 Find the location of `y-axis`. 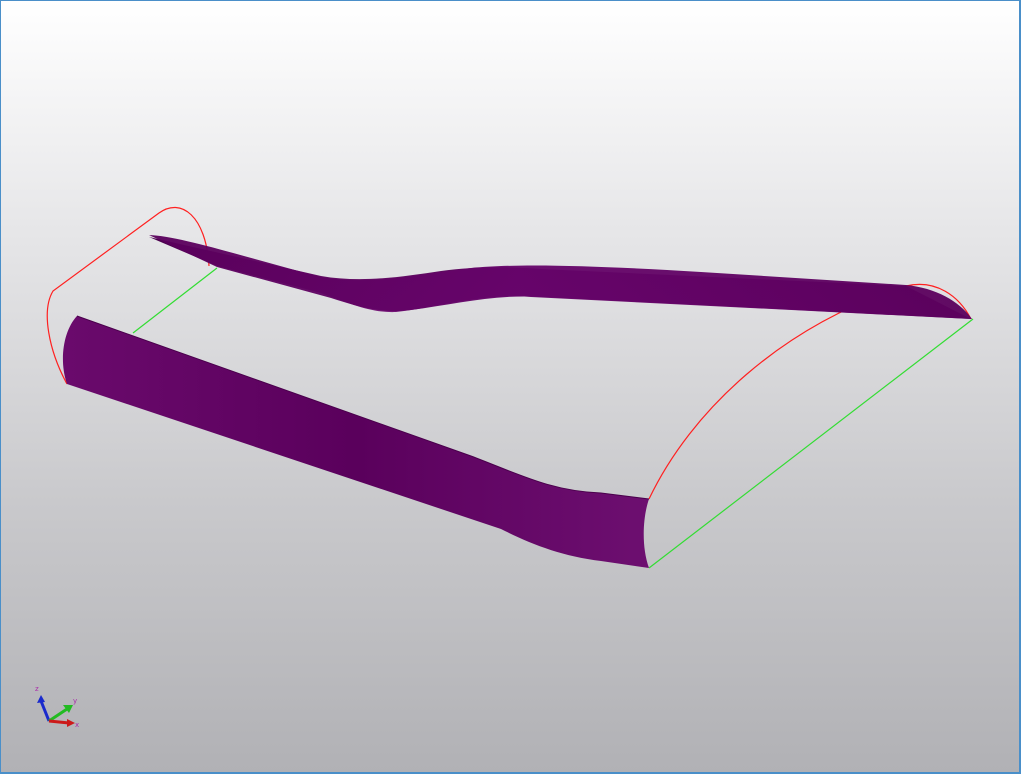

y-axis is located at coordinates (58, 715).